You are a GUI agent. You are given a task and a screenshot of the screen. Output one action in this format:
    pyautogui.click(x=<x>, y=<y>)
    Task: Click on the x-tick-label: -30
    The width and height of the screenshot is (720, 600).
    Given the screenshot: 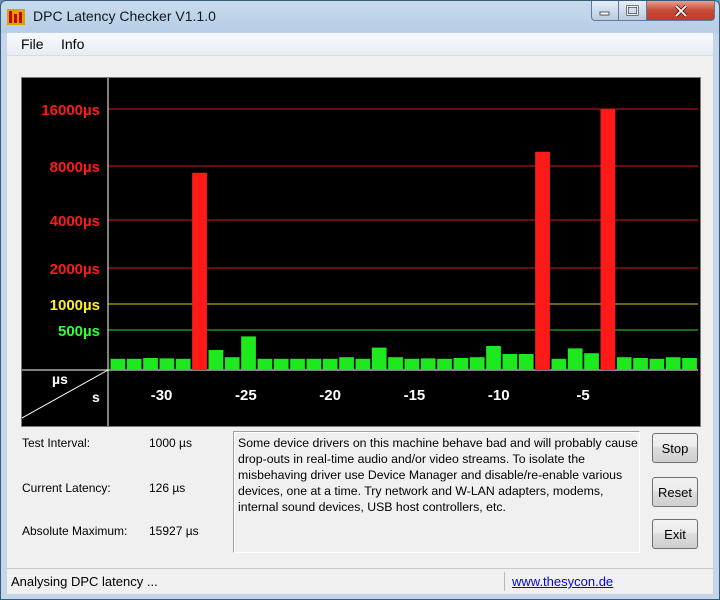 What is the action you would take?
    pyautogui.click(x=162, y=395)
    